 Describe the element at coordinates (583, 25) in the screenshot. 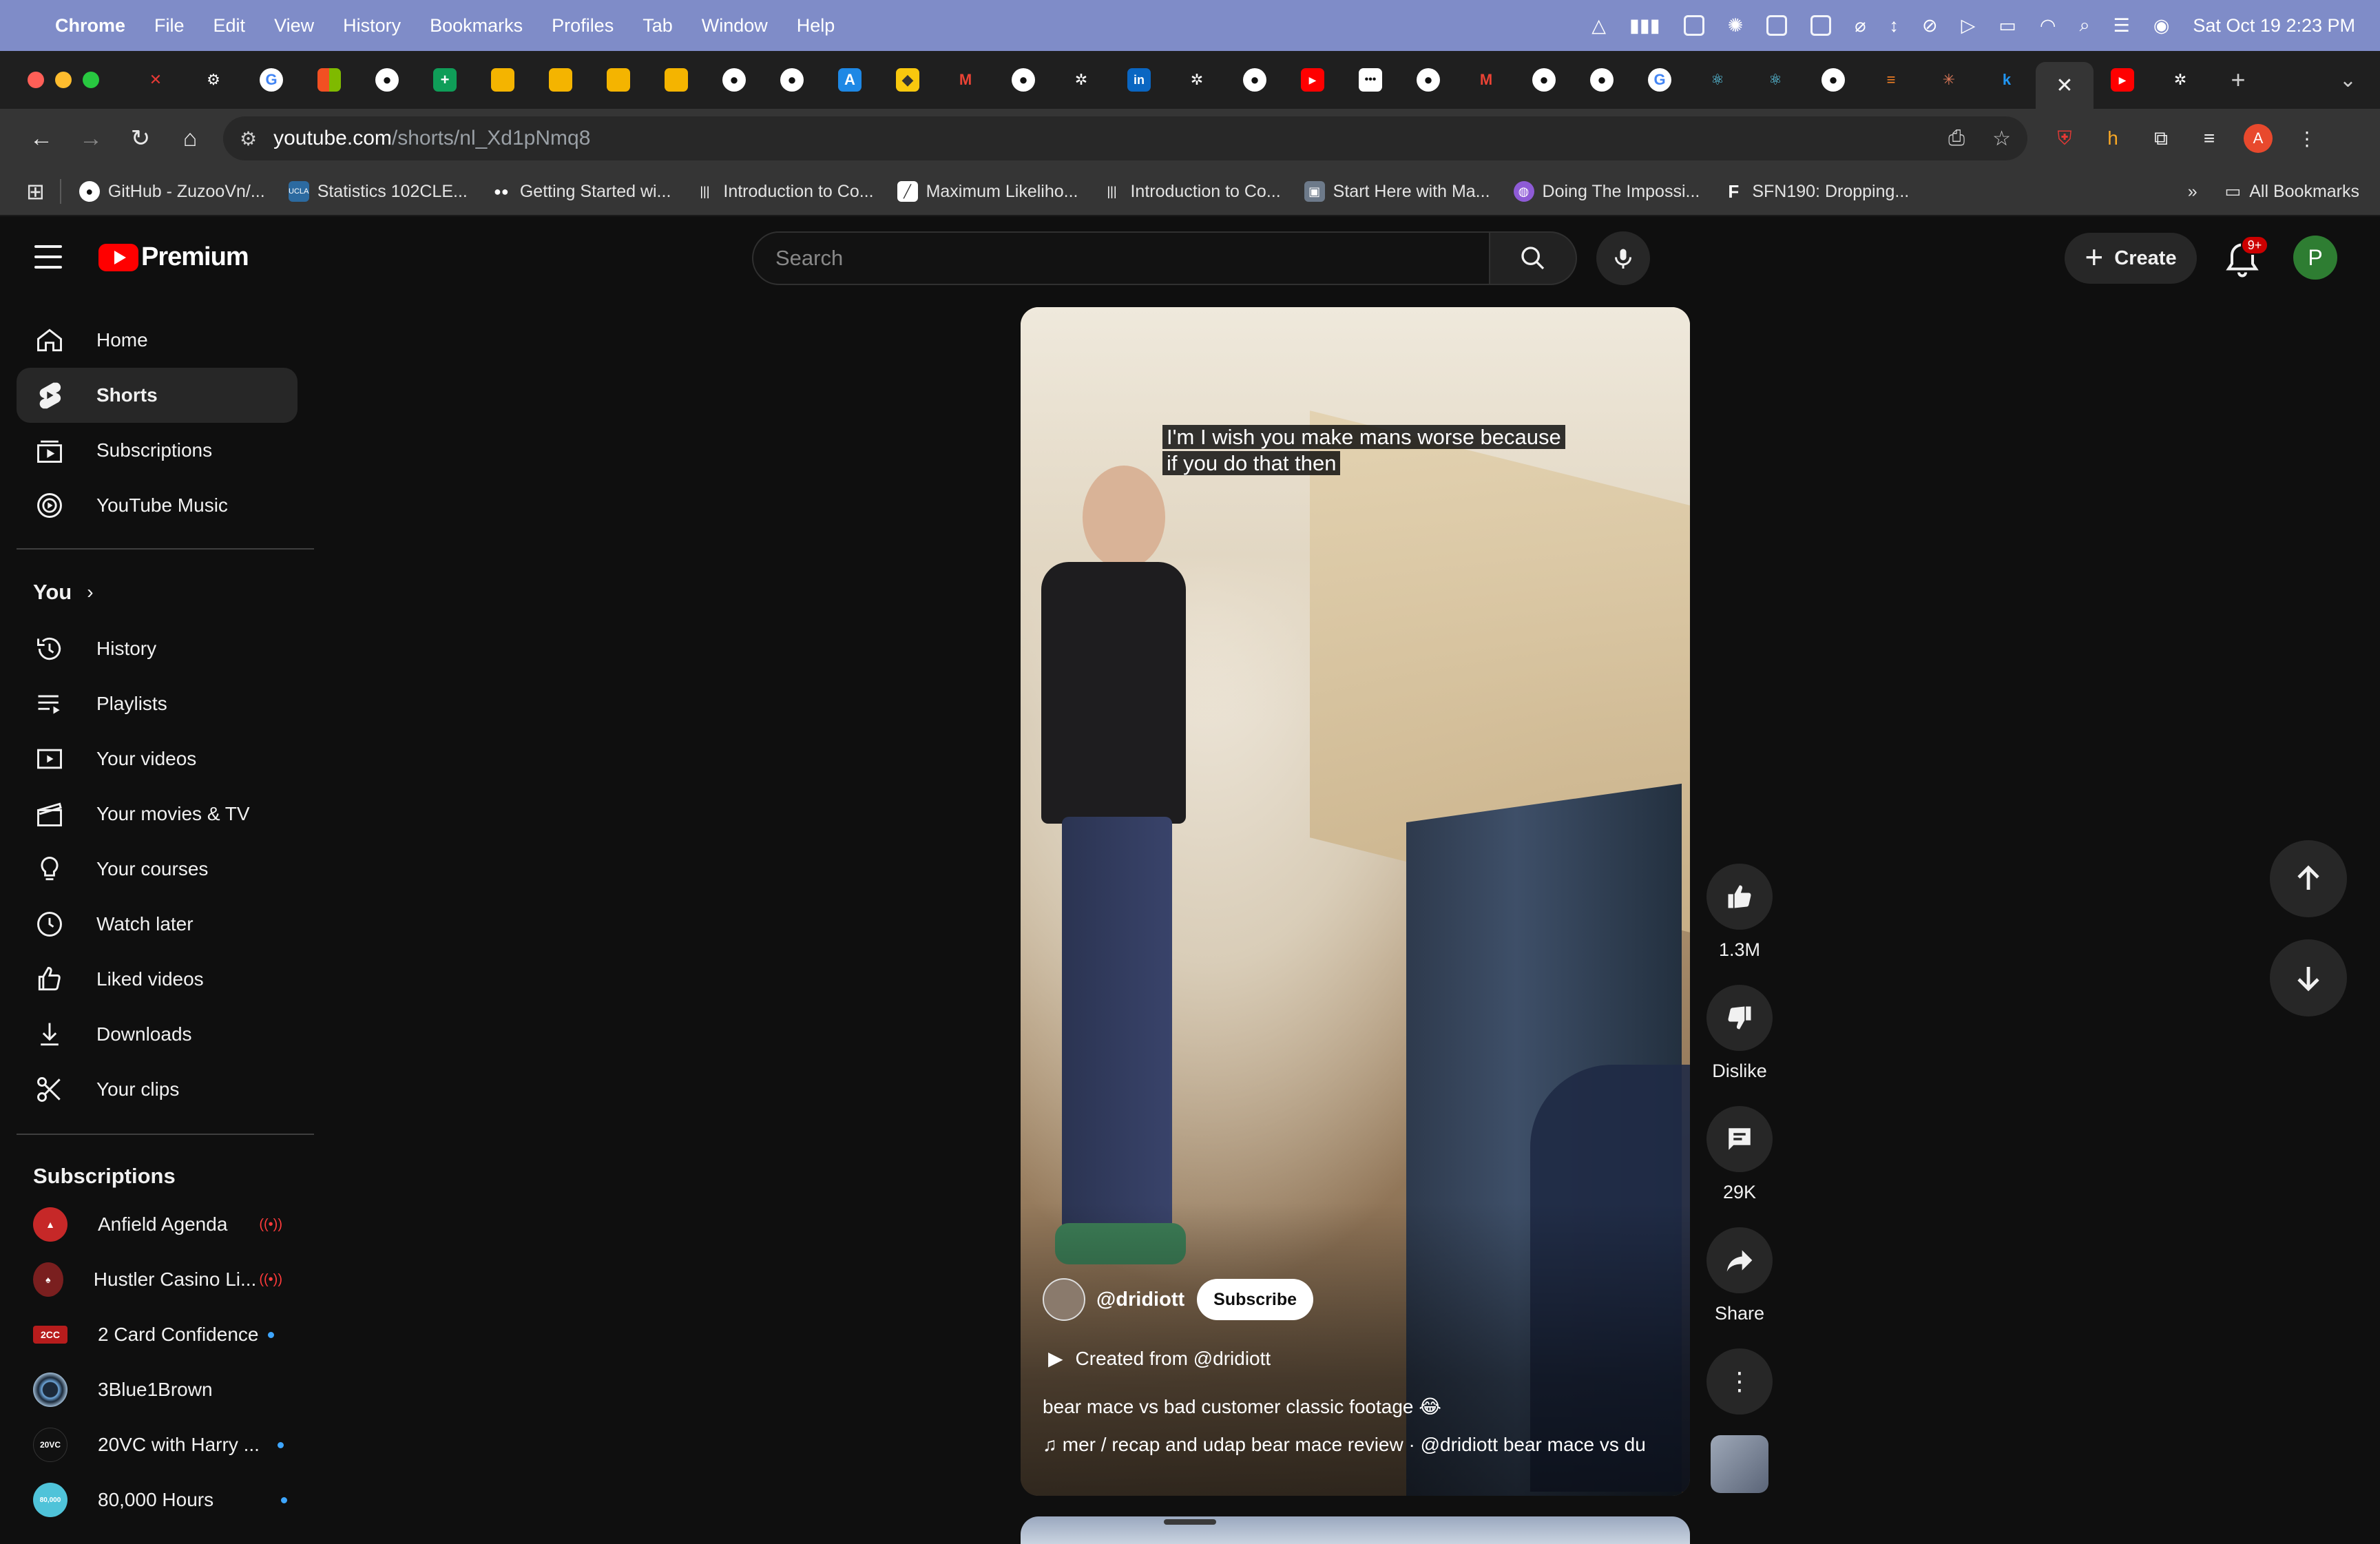

I see `menu-profiles: Profiles` at that location.